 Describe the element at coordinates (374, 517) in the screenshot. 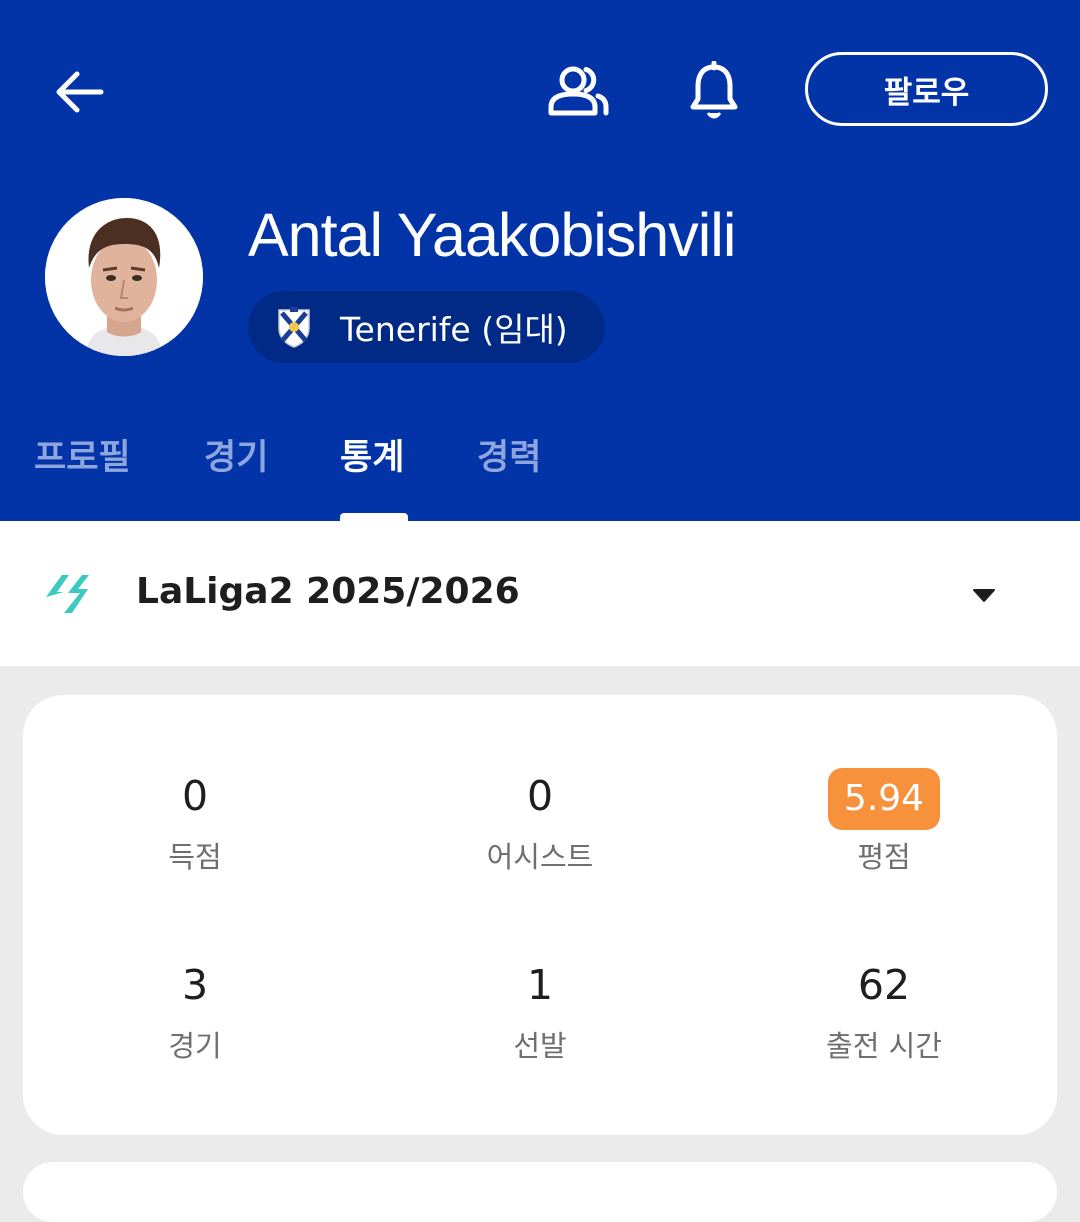

I see `active-tab-indicator` at that location.